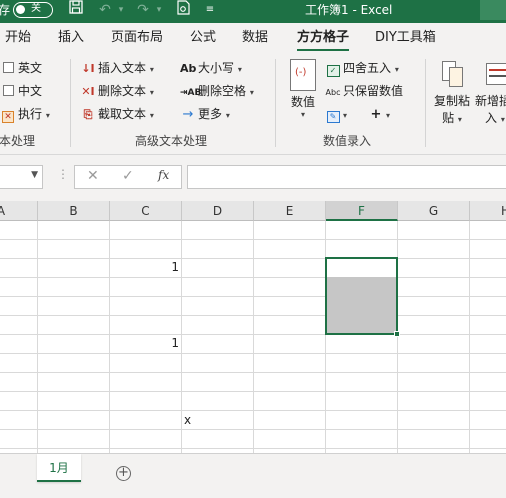 This screenshot has height=498, width=506. Describe the element at coordinates (20, 9) in the screenshot. I see `toggle-knob-icon` at that location.